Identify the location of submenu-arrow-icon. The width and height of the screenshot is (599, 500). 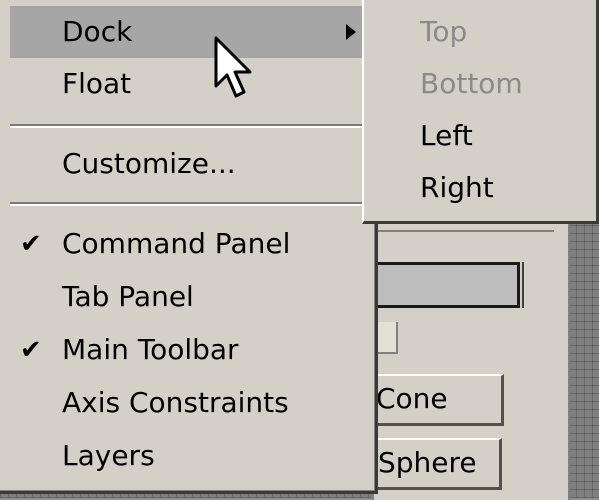
(351, 32).